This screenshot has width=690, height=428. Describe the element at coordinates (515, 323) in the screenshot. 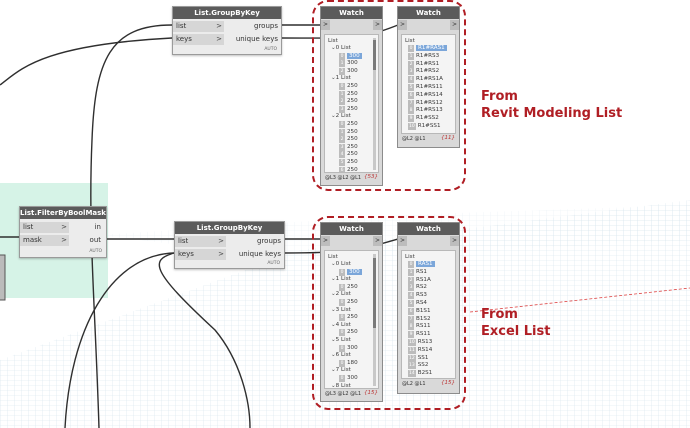

I see `annotation-bottom: From Excel List` at that location.